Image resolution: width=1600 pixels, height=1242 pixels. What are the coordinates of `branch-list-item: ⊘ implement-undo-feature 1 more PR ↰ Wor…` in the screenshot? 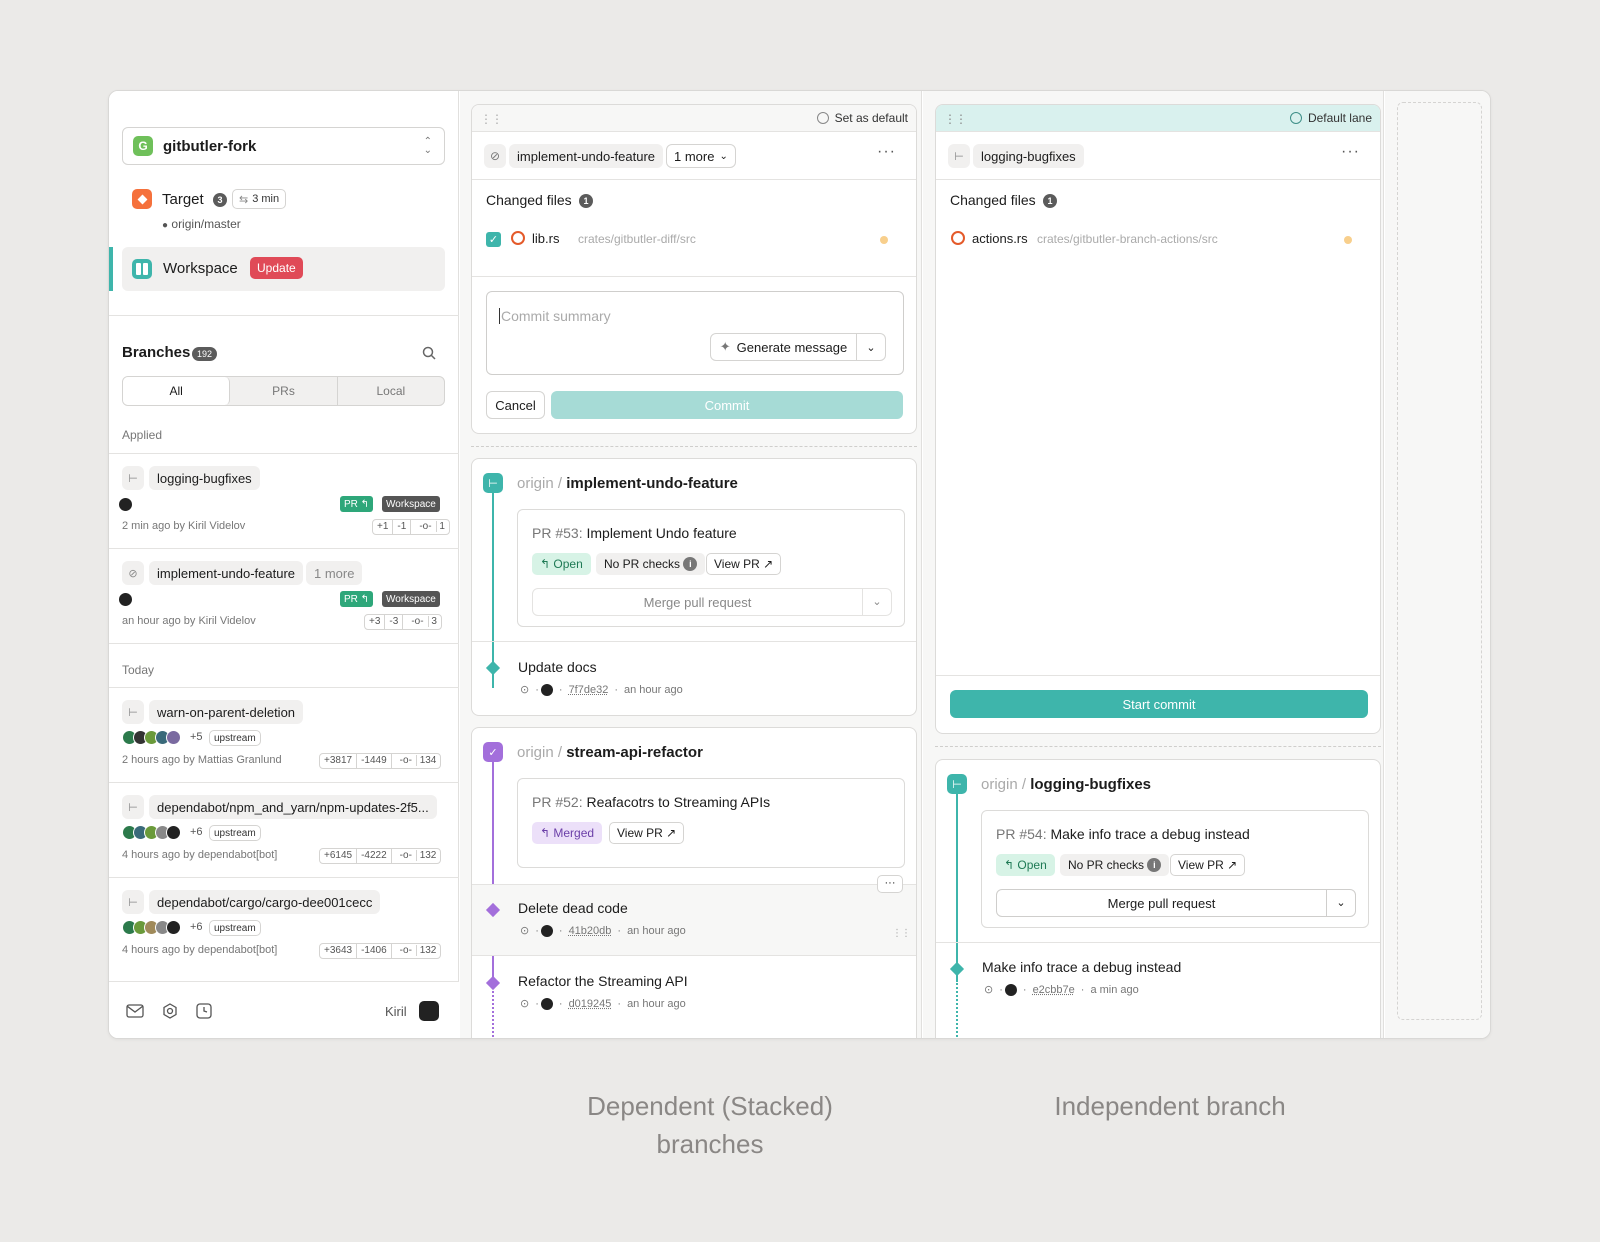 It's located at (284, 596).